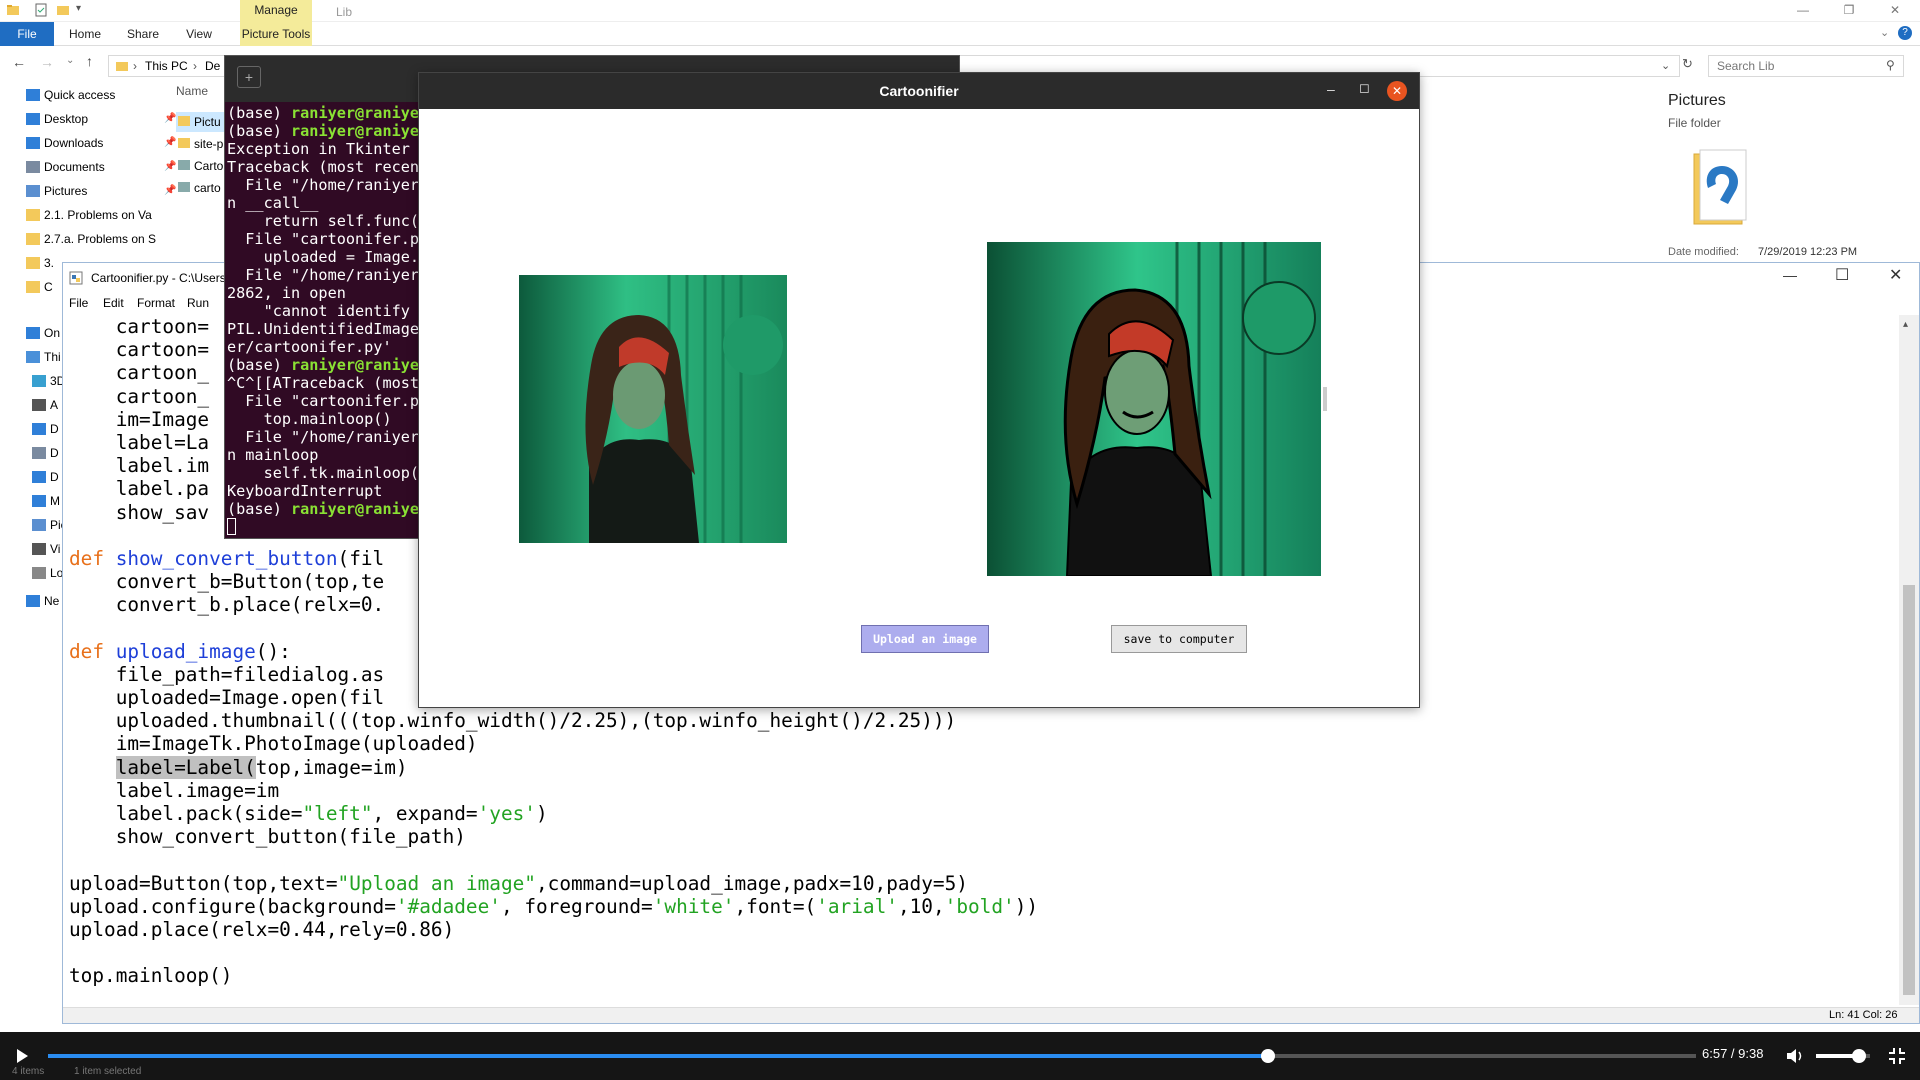 Image resolution: width=1920 pixels, height=1080 pixels. I want to click on file-name: Pictu, so click(207, 122).